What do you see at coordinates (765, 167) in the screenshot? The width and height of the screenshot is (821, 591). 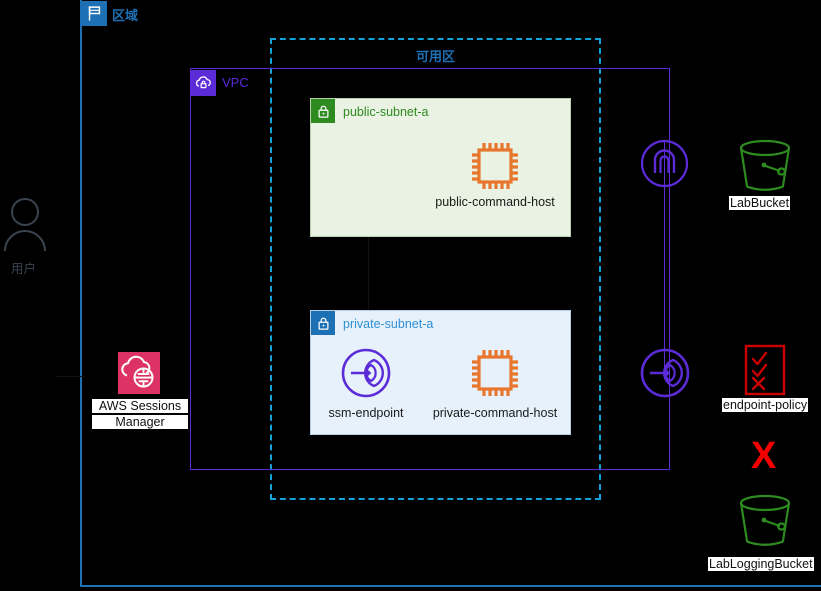 I see `s3-bucket-icon-lab` at bounding box center [765, 167].